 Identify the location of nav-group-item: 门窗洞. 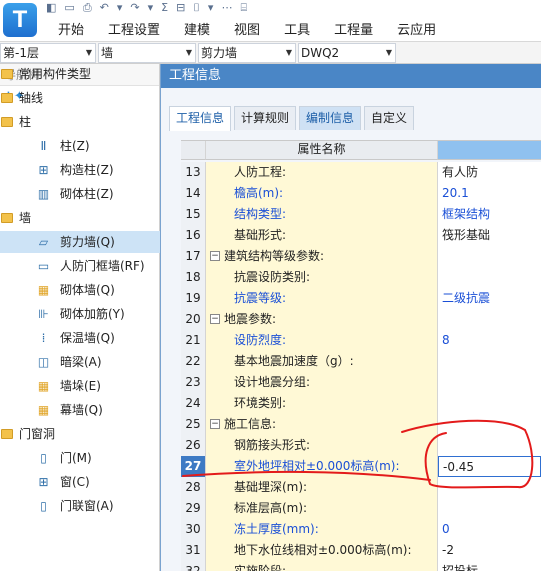
(80, 434).